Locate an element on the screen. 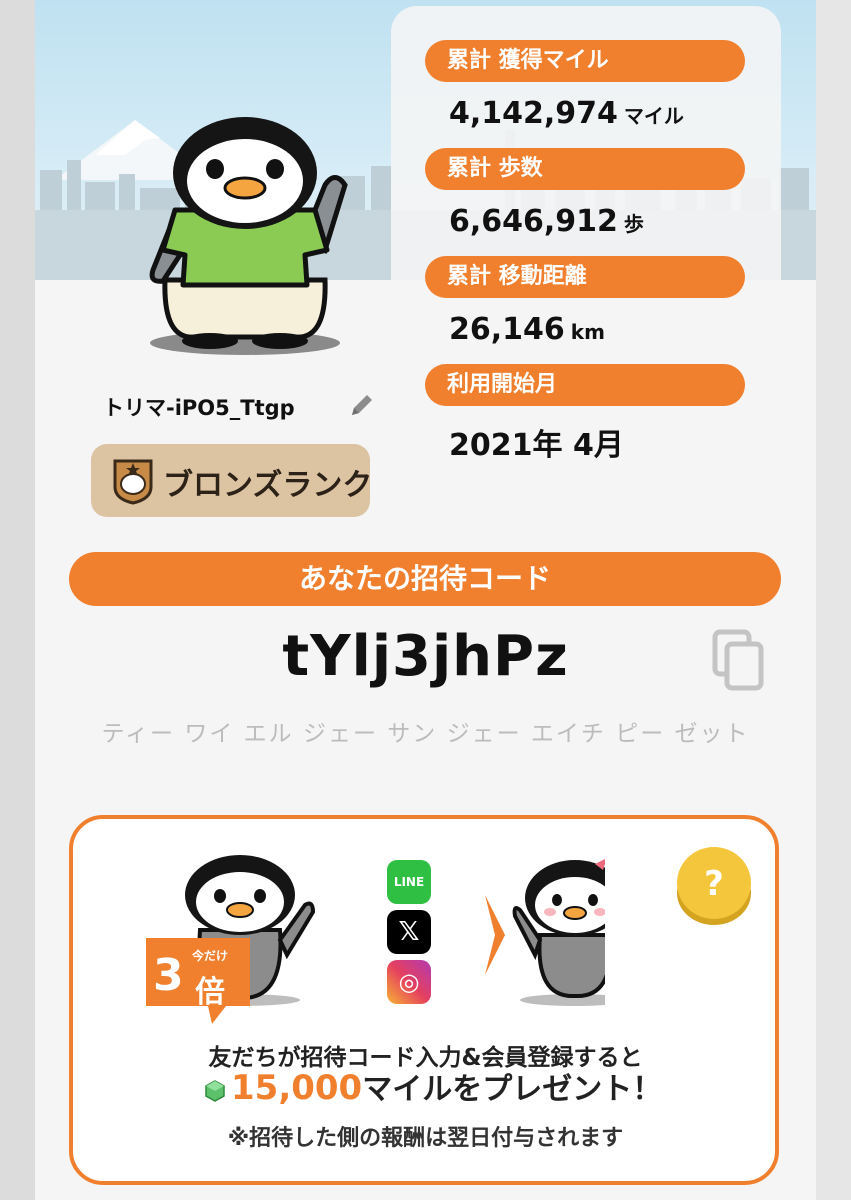 The image size is (851, 1200). copy-icon is located at coordinates (739, 660).